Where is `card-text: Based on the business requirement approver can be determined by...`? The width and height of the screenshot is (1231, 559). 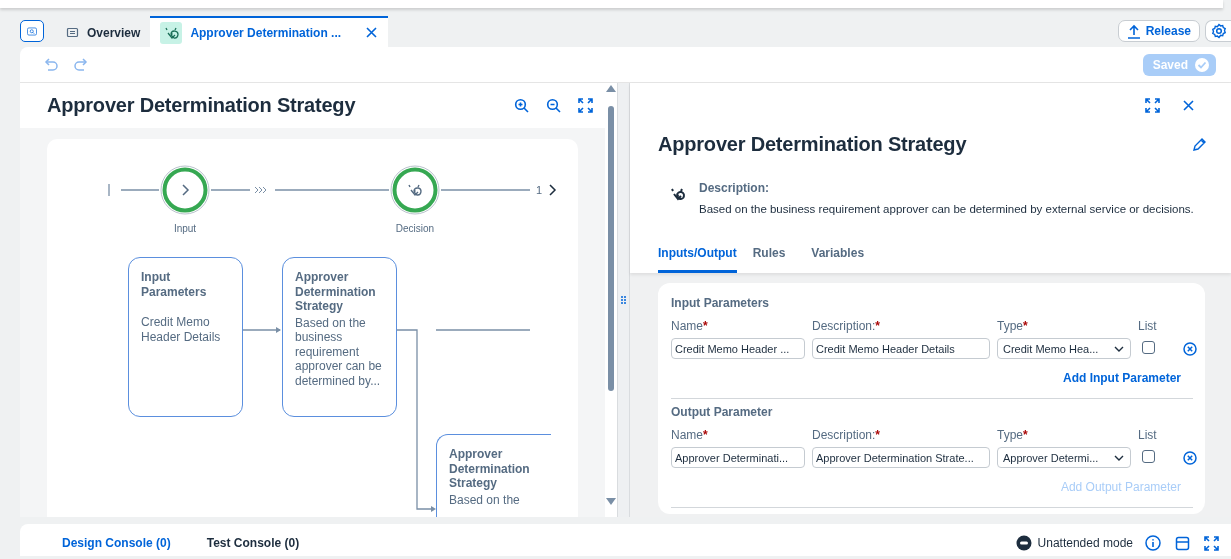
card-text: Based on the business requirement approver can be determined by... is located at coordinates (339, 351).